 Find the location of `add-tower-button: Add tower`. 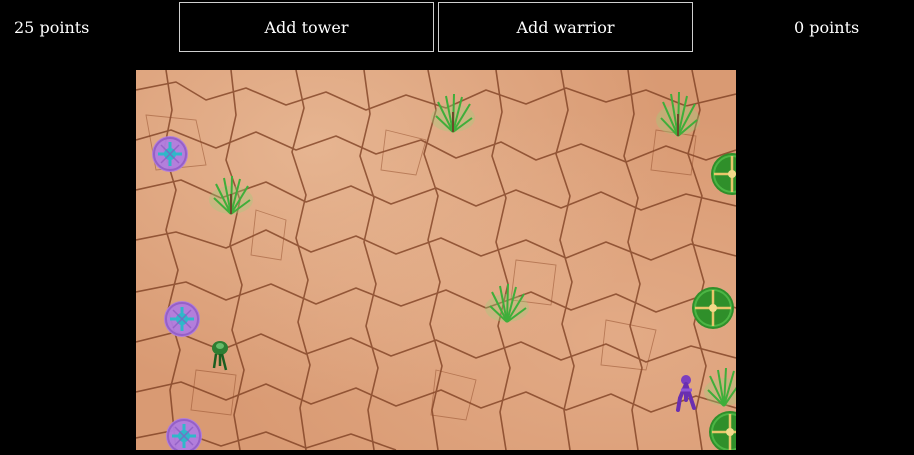

add-tower-button: Add tower is located at coordinates (306, 27).